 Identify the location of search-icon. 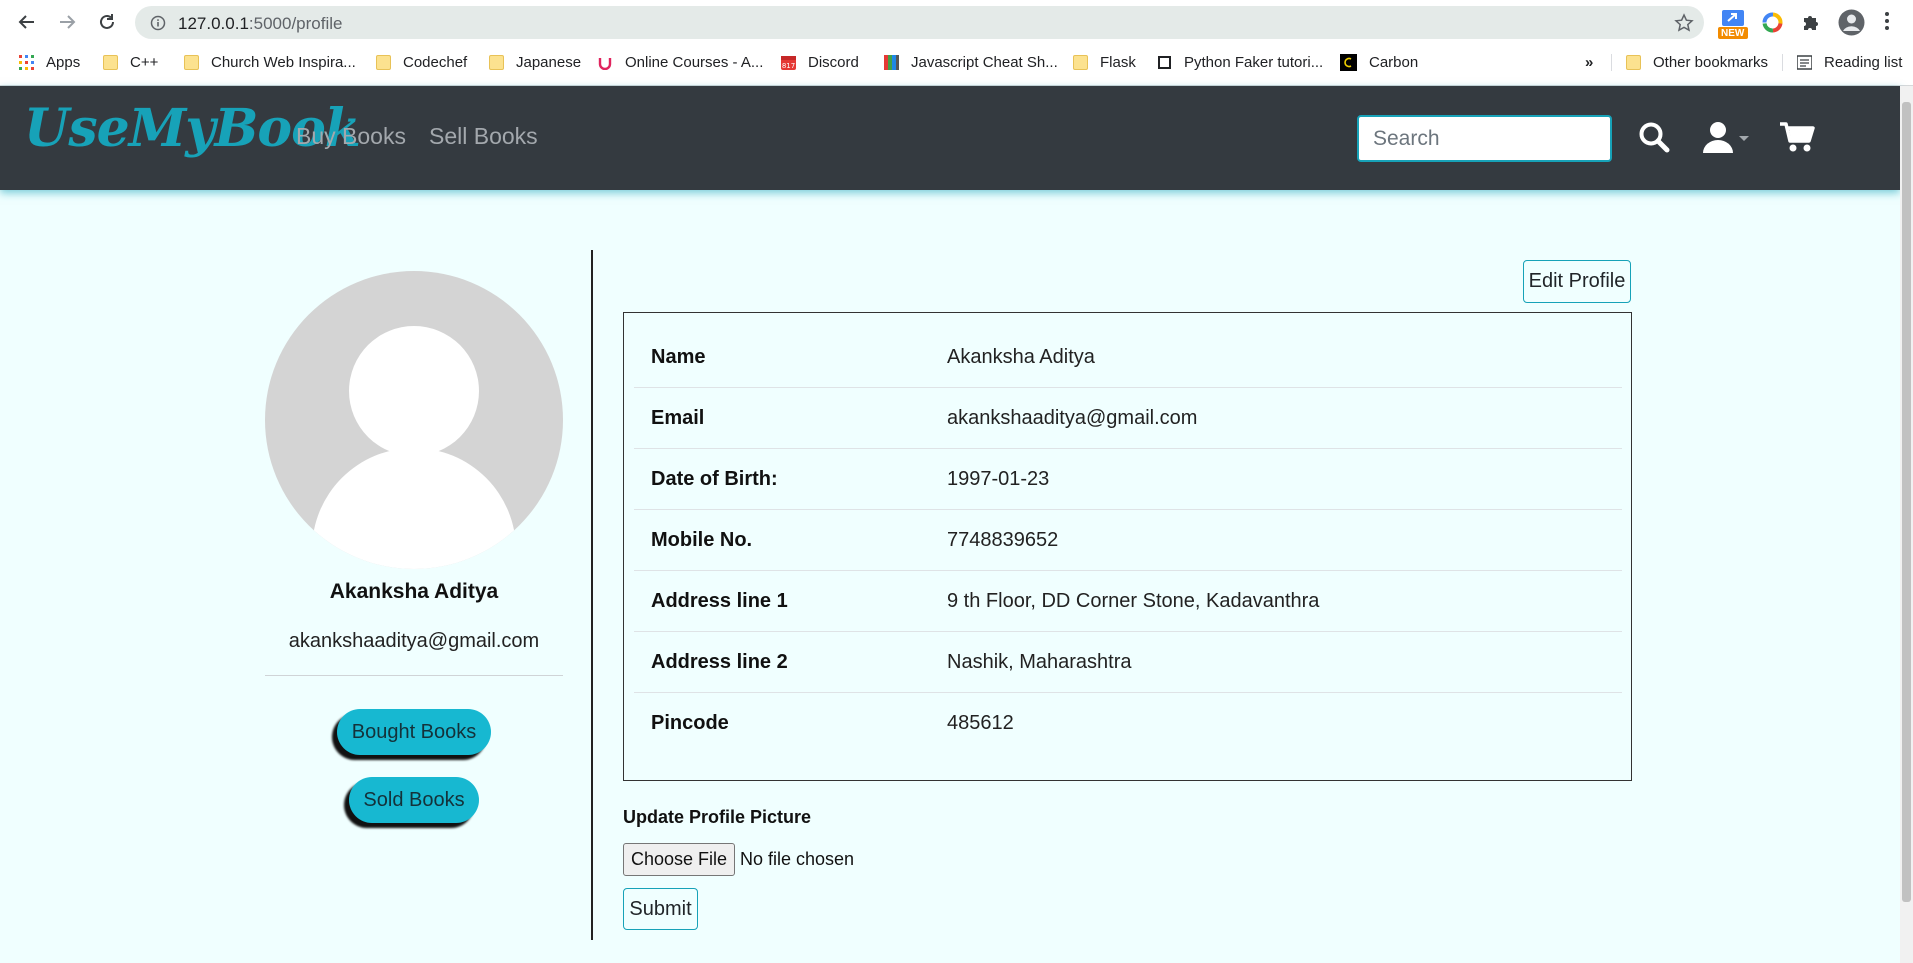
(1654, 137).